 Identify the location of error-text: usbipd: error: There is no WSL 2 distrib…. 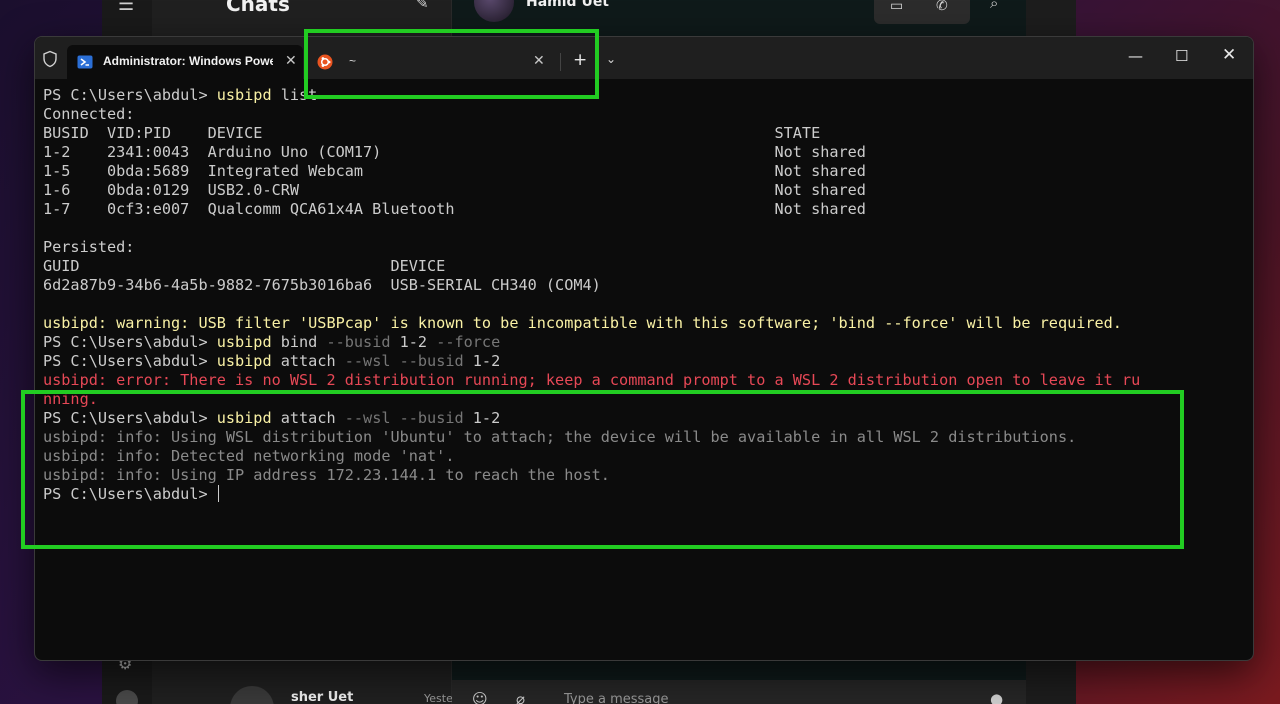
(592, 380).